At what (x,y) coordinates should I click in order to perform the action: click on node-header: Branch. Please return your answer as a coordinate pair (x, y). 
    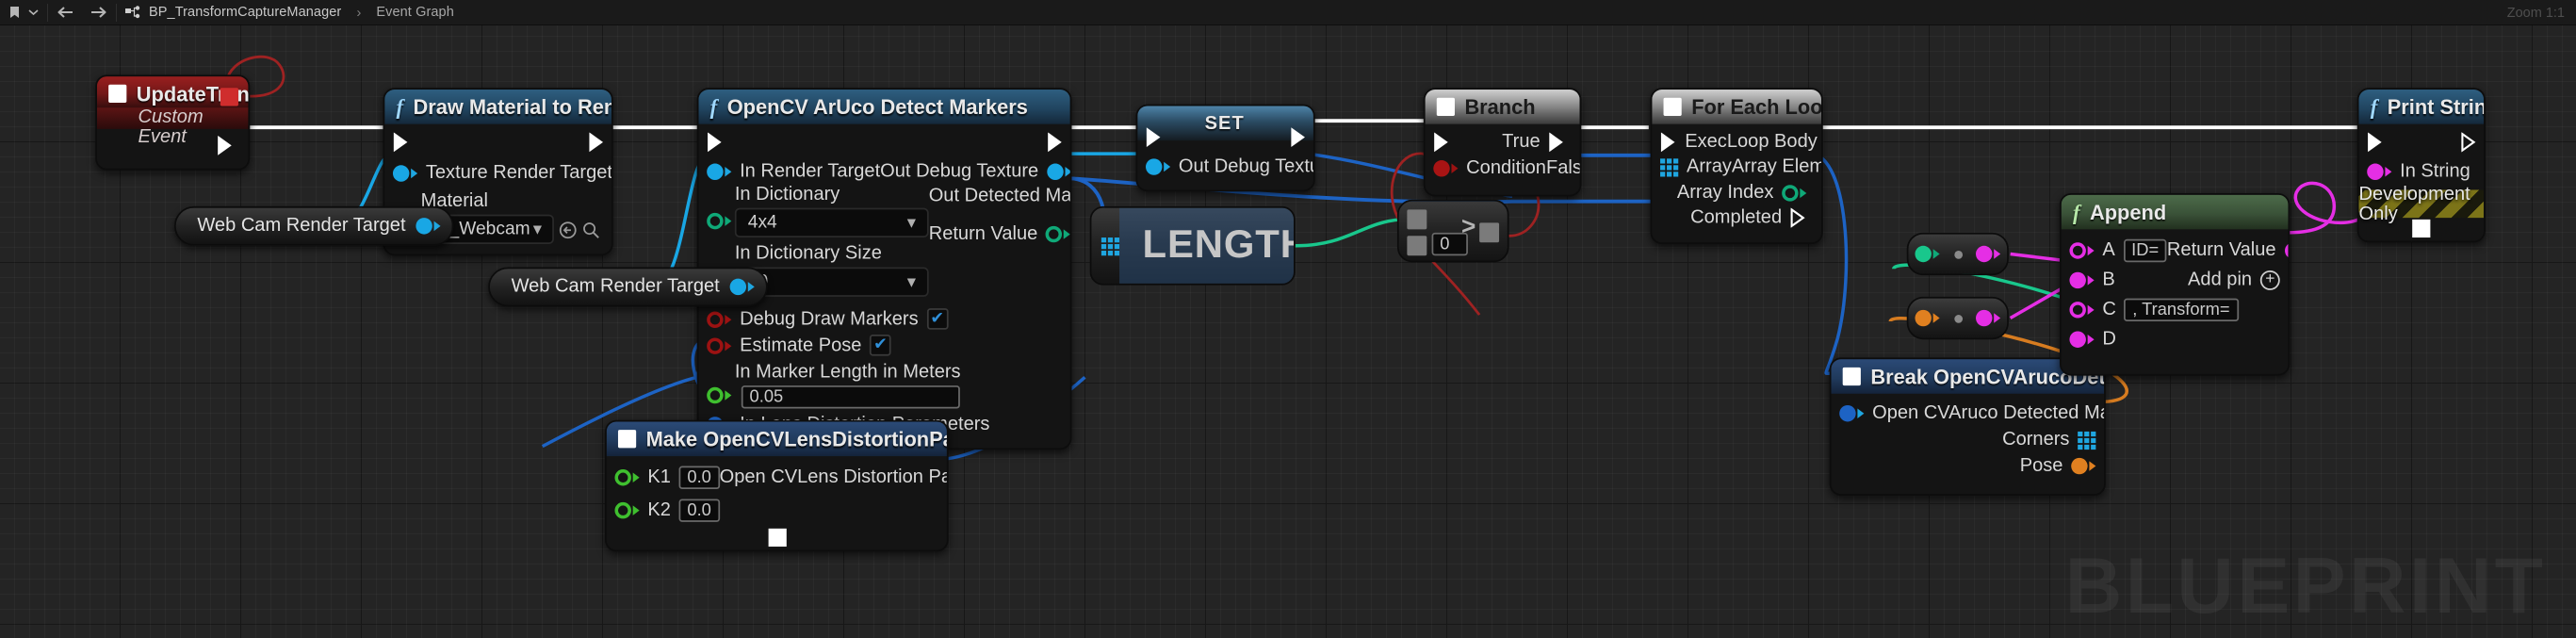
    Looking at the image, I should click on (1502, 107).